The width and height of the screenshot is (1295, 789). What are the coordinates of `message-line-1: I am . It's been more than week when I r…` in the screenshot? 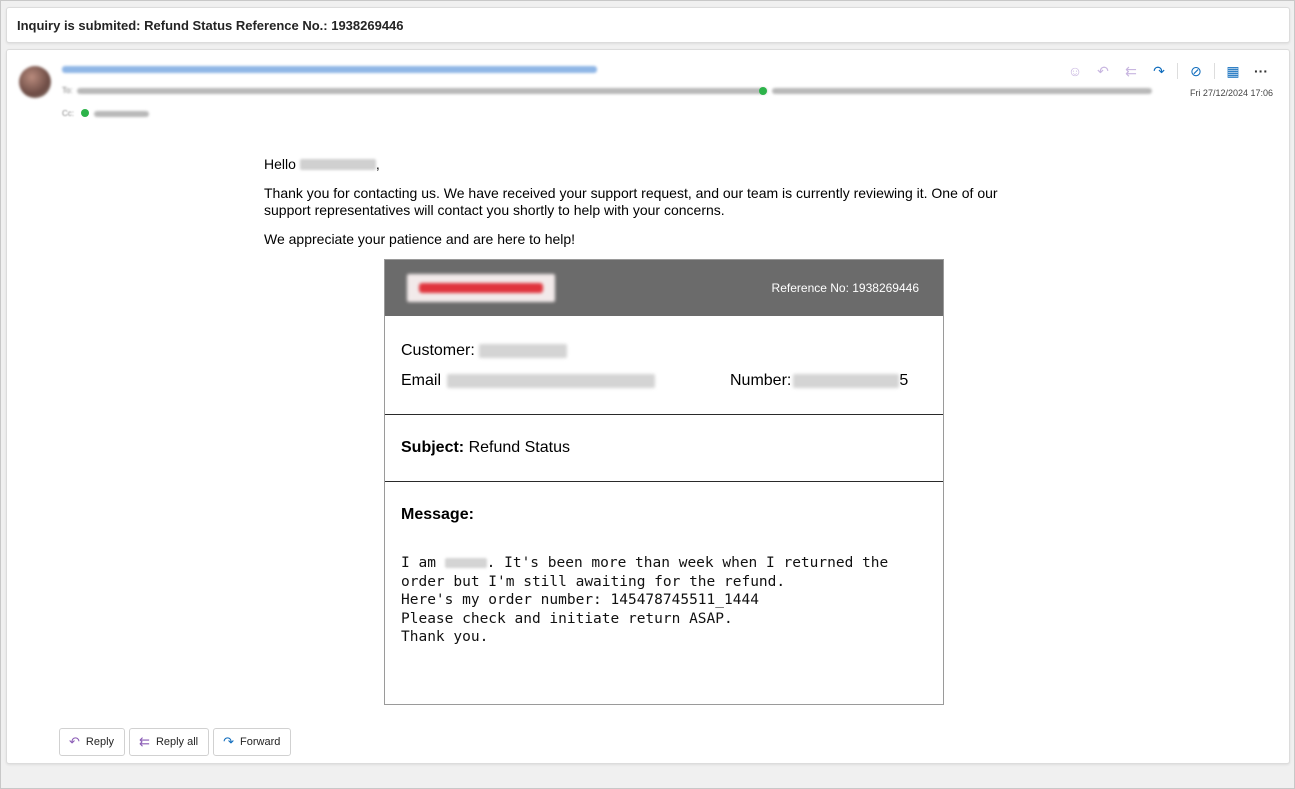 It's located at (661, 563).